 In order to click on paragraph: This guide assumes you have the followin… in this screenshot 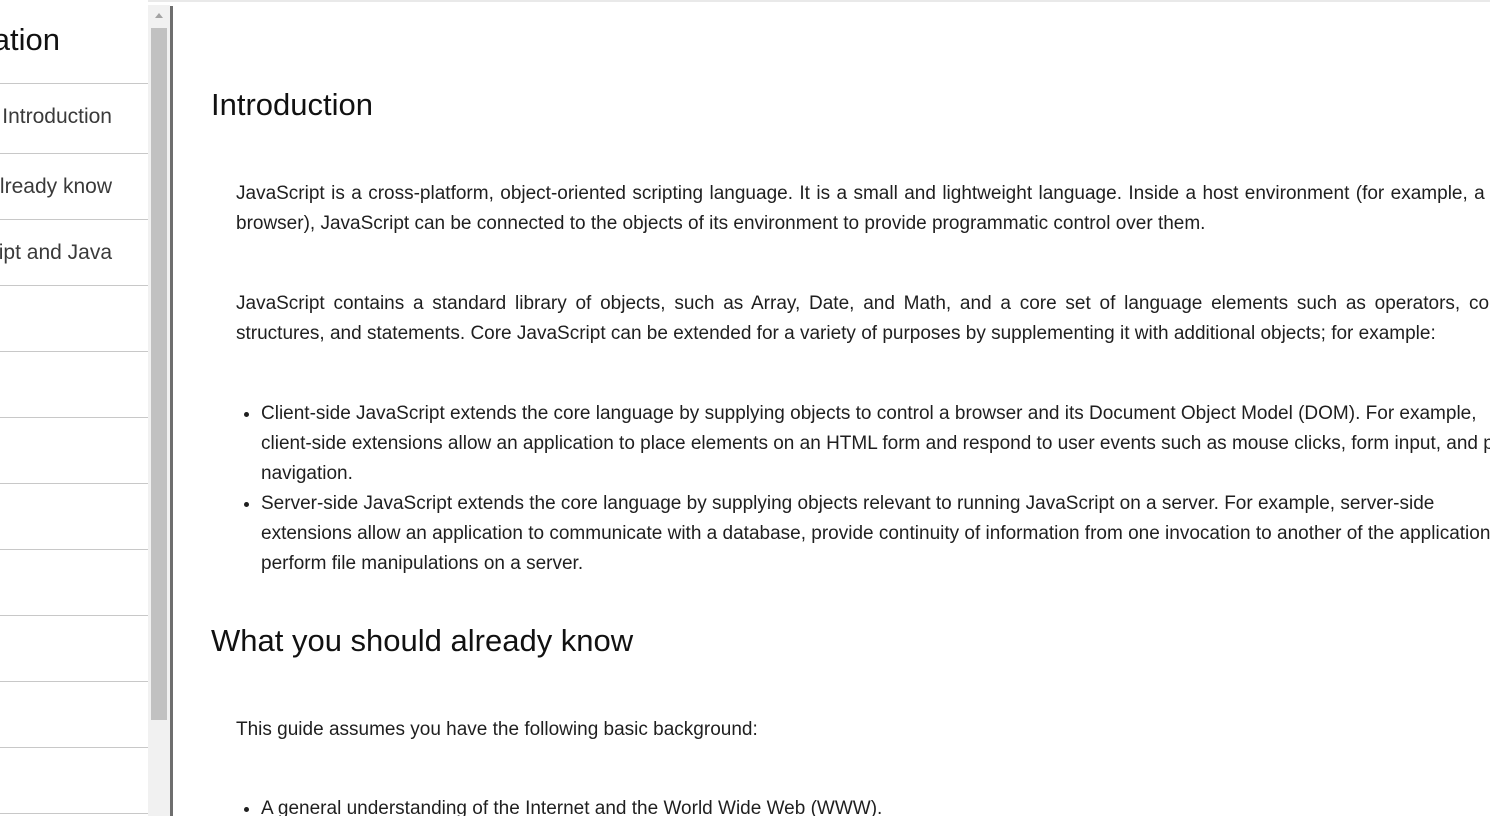, I will do `click(497, 729)`.